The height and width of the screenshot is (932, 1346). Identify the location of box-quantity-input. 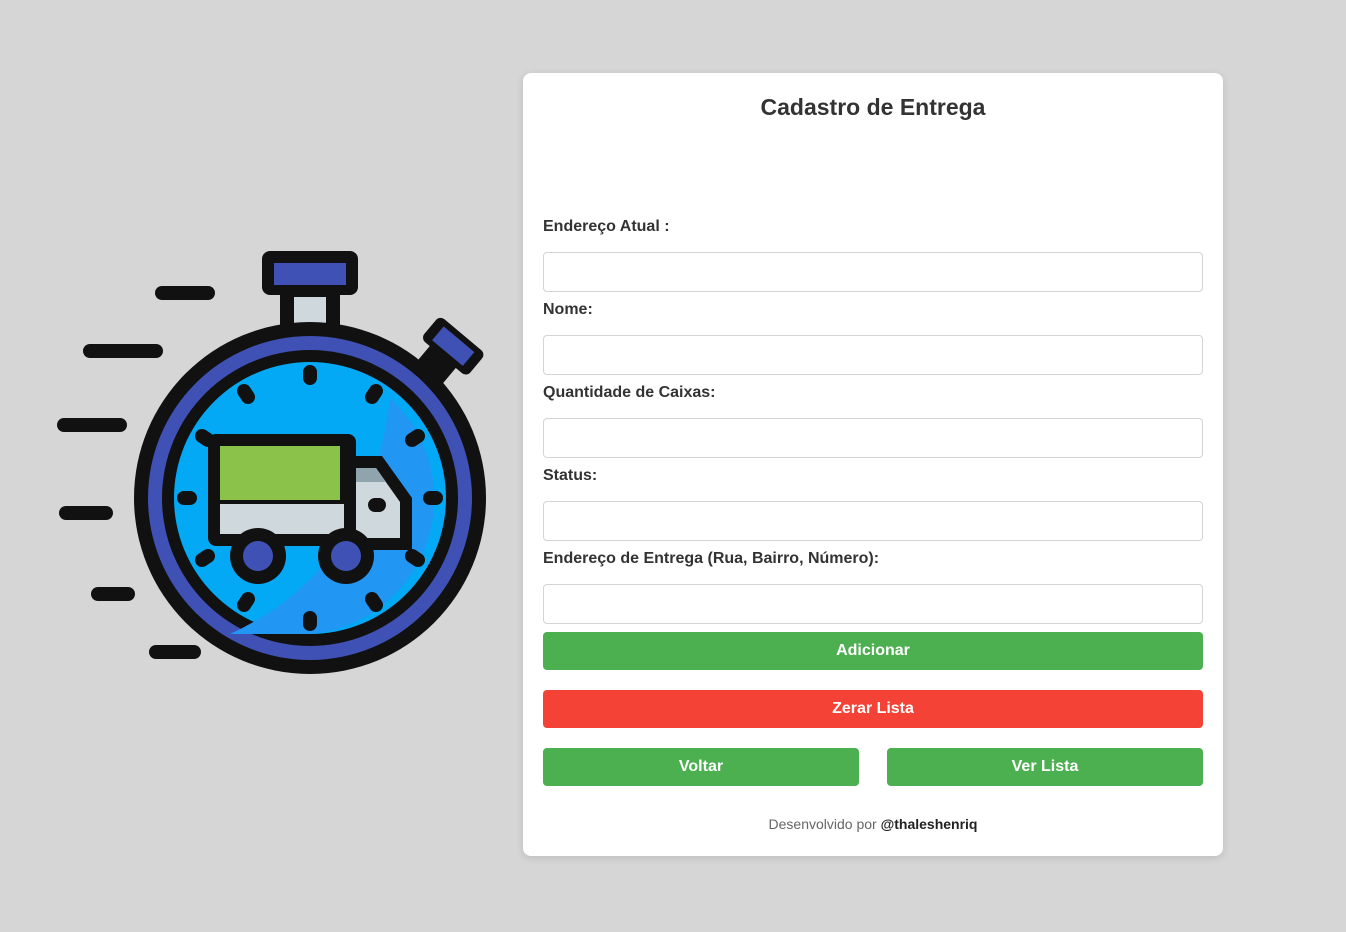
(873, 438).